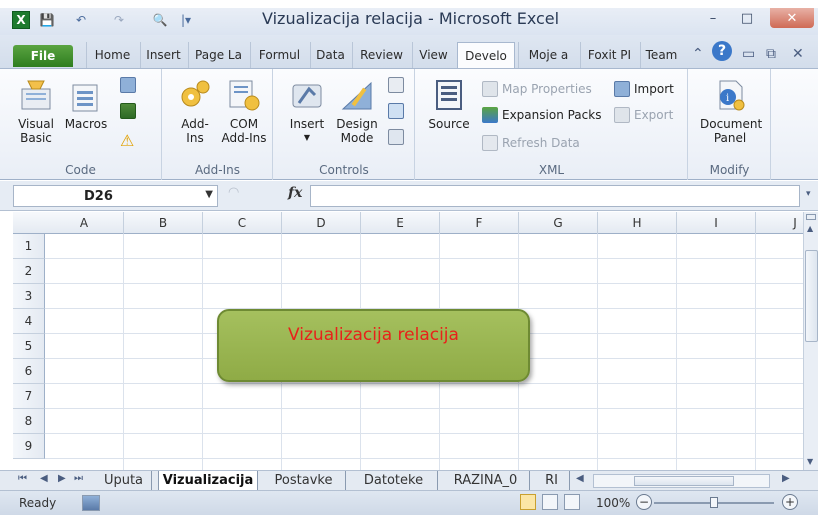  What do you see at coordinates (730, 111) in the screenshot?
I see `document-panel-button: i Document Panel` at bounding box center [730, 111].